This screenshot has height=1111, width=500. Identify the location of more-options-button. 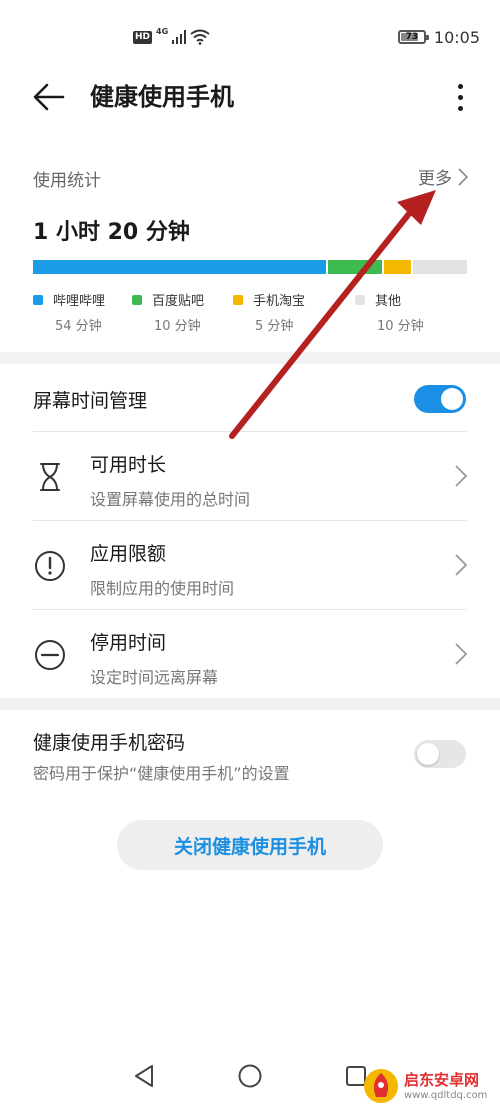
(460, 97).